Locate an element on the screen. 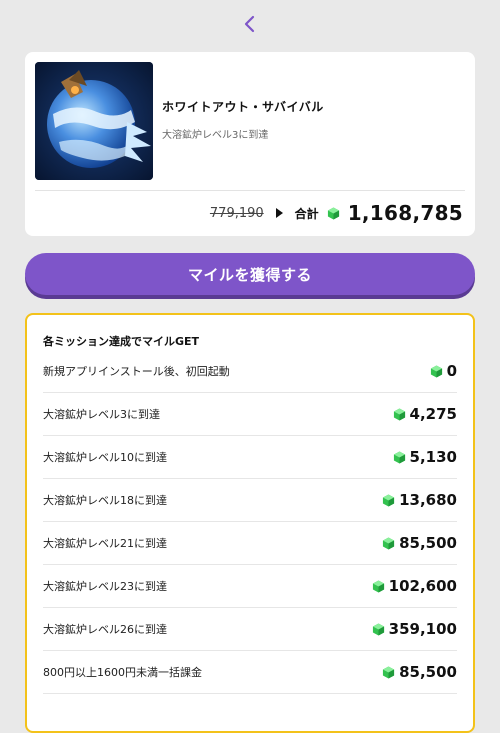 The height and width of the screenshot is (733, 500). mission-reward: 5,130 is located at coordinates (425, 457).